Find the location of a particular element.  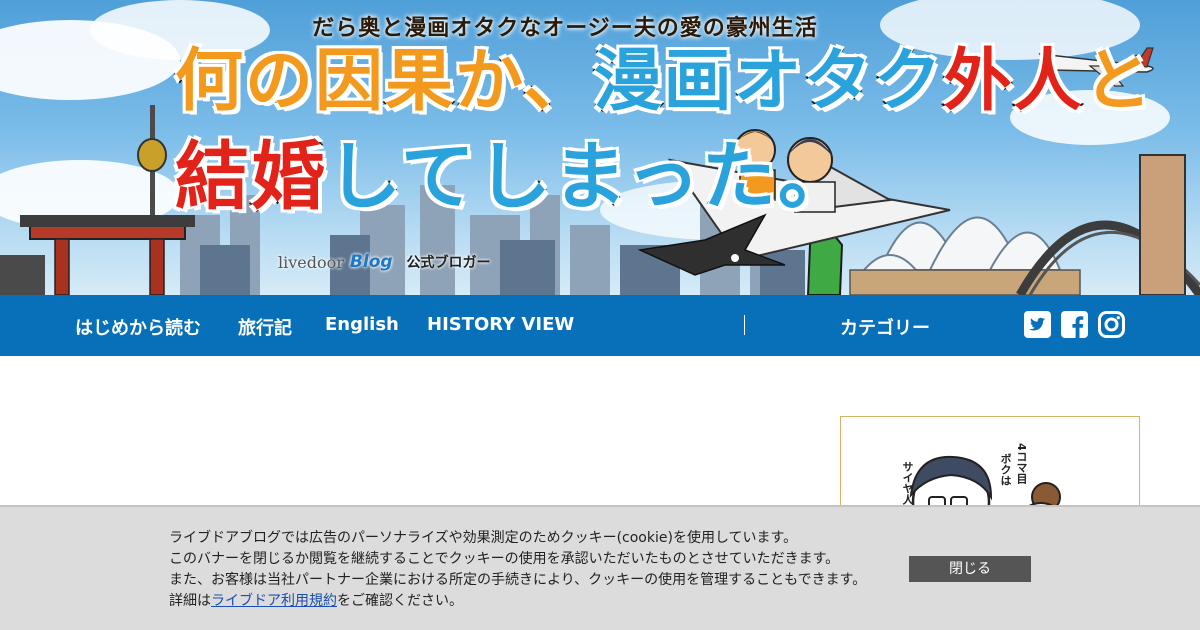

twitter-icon is located at coordinates (1037, 324).